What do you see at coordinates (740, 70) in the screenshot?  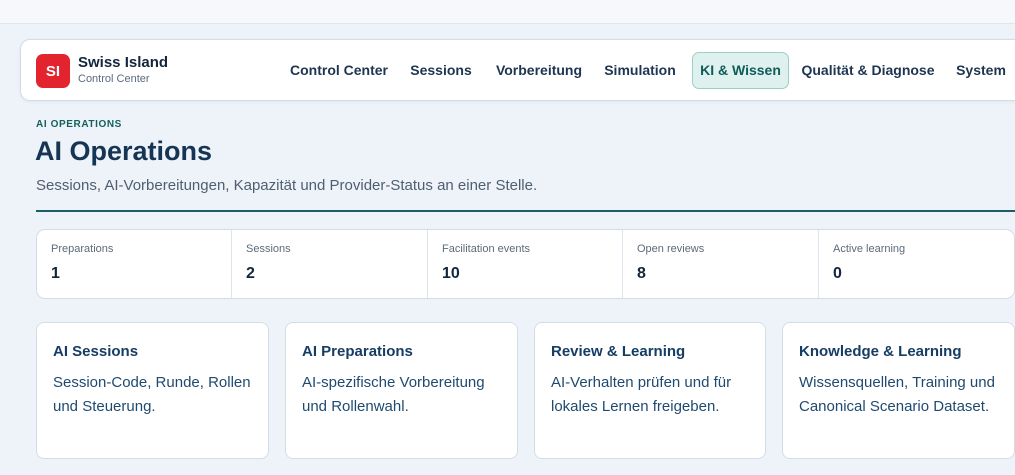 I see `nav-ki-wissen: KI & Wissen` at bounding box center [740, 70].